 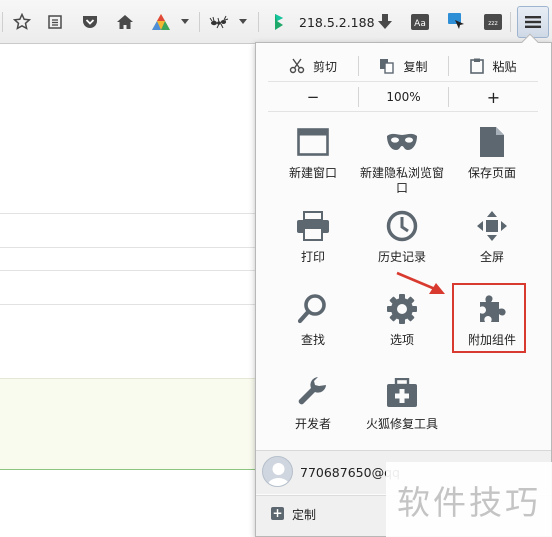 I want to click on menu-item-label: 查找, so click(x=312, y=340).